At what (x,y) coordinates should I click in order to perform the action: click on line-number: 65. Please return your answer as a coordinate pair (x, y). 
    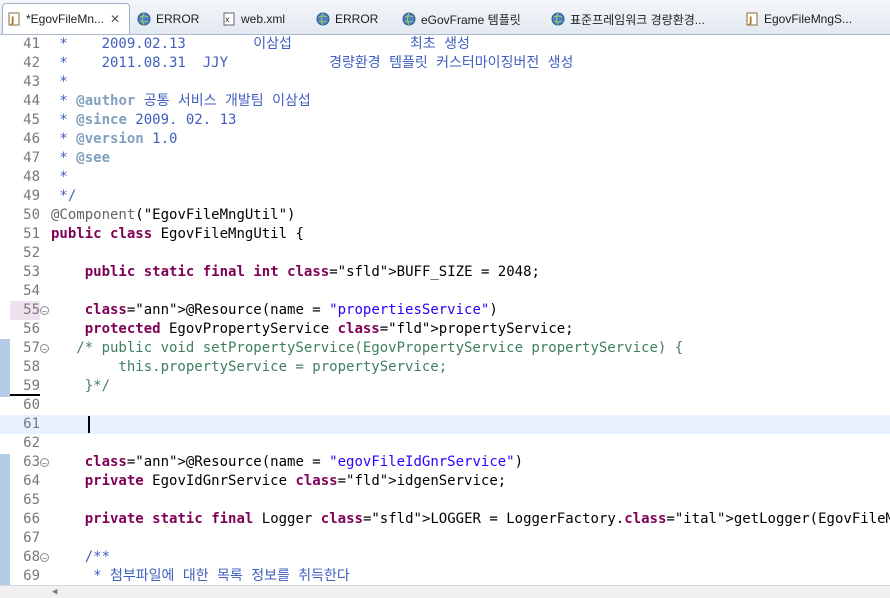
    Looking at the image, I should click on (31, 500).